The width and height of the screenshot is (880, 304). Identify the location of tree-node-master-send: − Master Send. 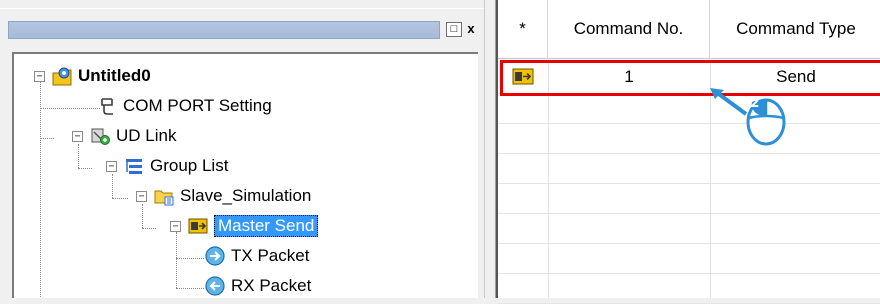
(244, 226).